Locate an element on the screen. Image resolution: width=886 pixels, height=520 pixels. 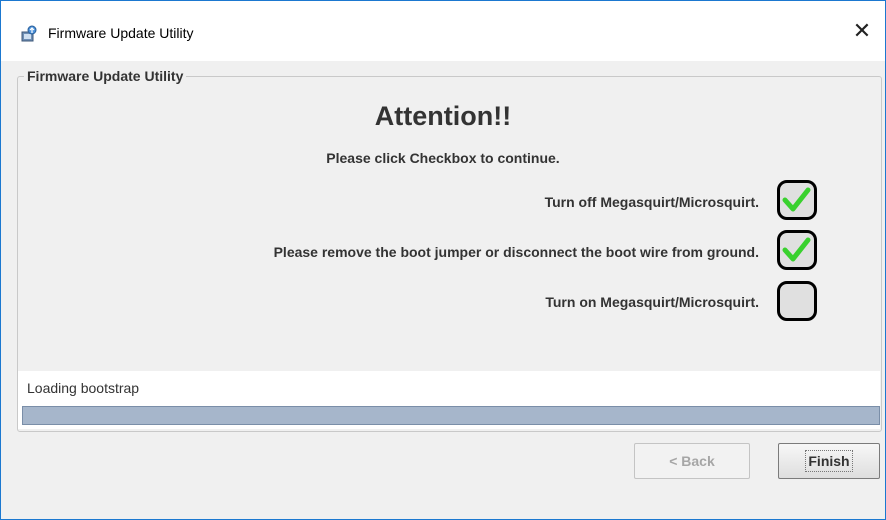
progress-bar is located at coordinates (451, 415).